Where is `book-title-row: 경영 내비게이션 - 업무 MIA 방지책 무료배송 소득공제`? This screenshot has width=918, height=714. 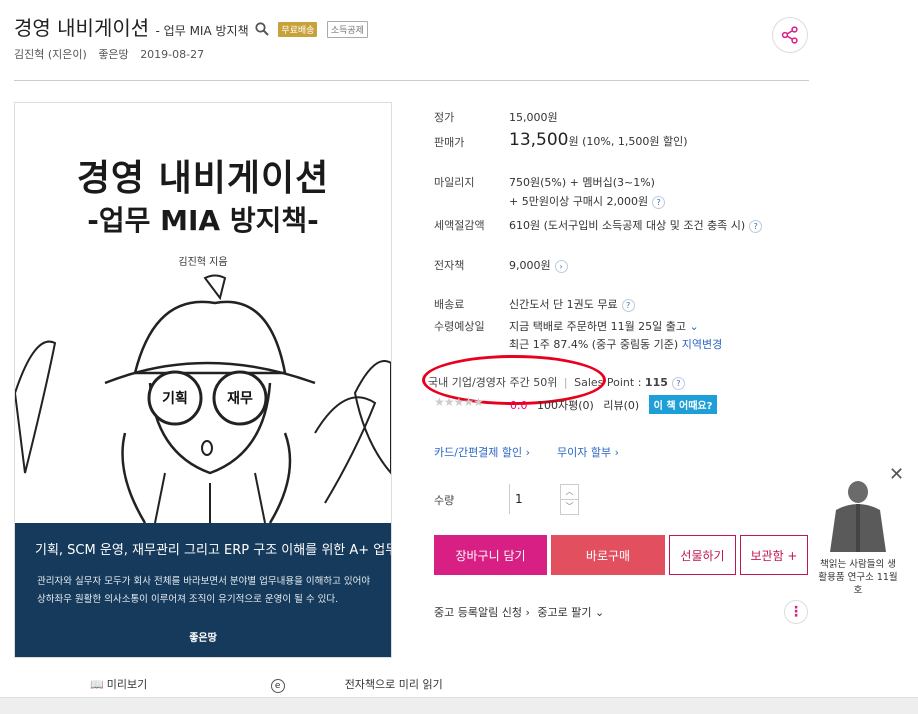 book-title-row: 경영 내비게이션 - 업무 MIA 방지책 무료배송 소득공제 is located at coordinates (191, 26).